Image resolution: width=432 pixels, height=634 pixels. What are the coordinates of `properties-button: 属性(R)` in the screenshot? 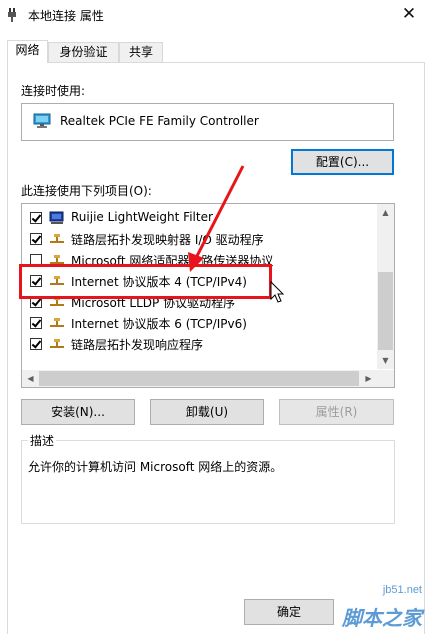 It's located at (336, 412).